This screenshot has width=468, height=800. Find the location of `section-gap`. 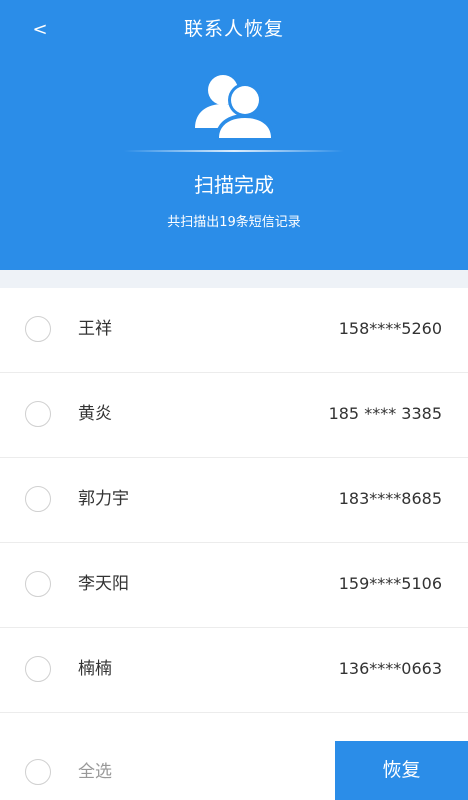

section-gap is located at coordinates (234, 279).